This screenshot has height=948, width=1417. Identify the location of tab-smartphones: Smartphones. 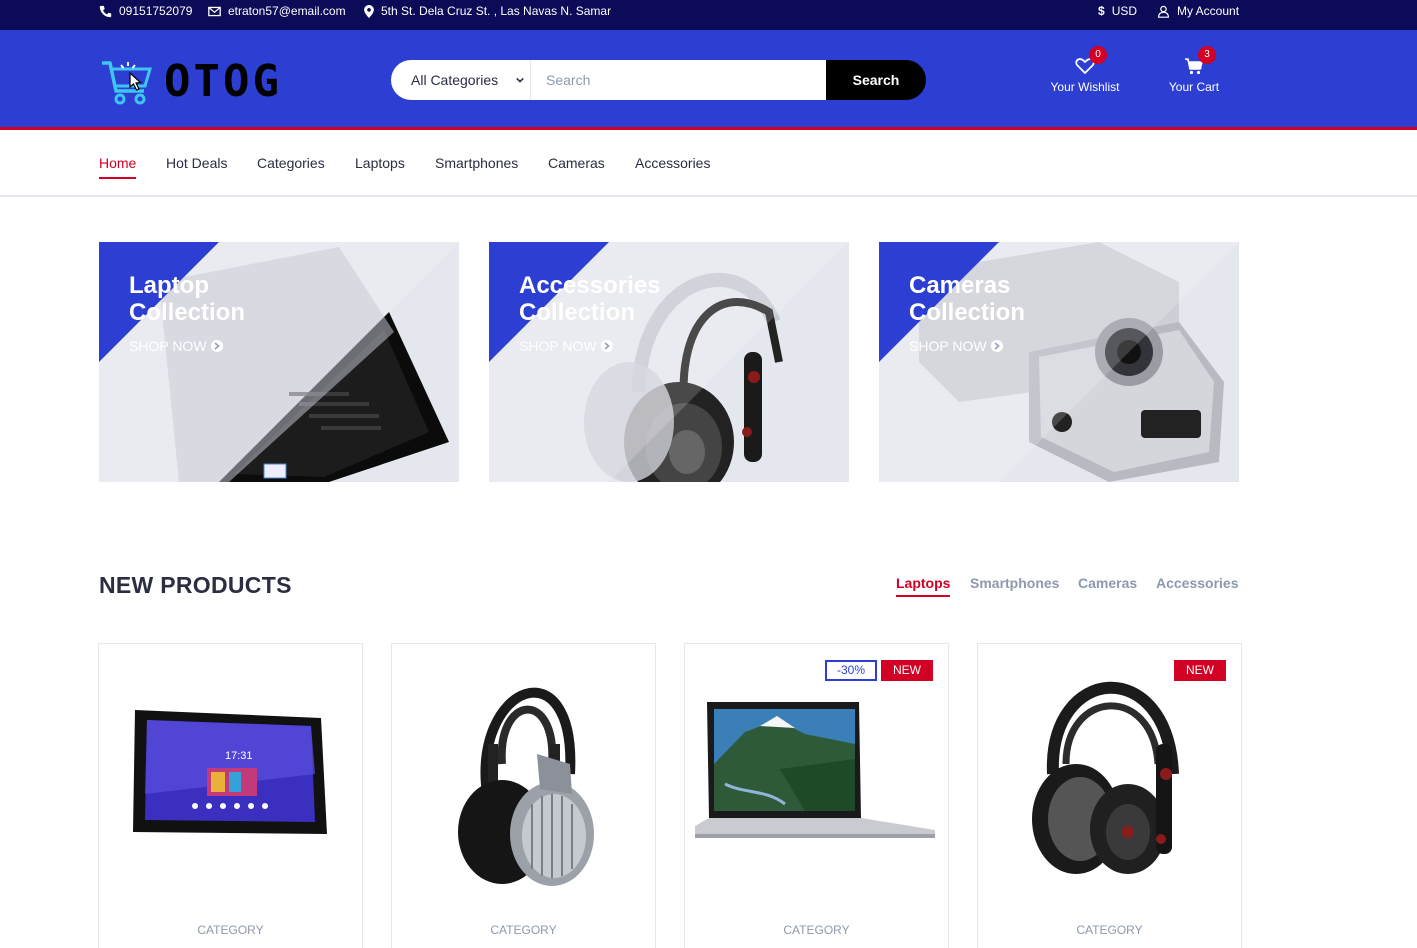
(1014, 585).